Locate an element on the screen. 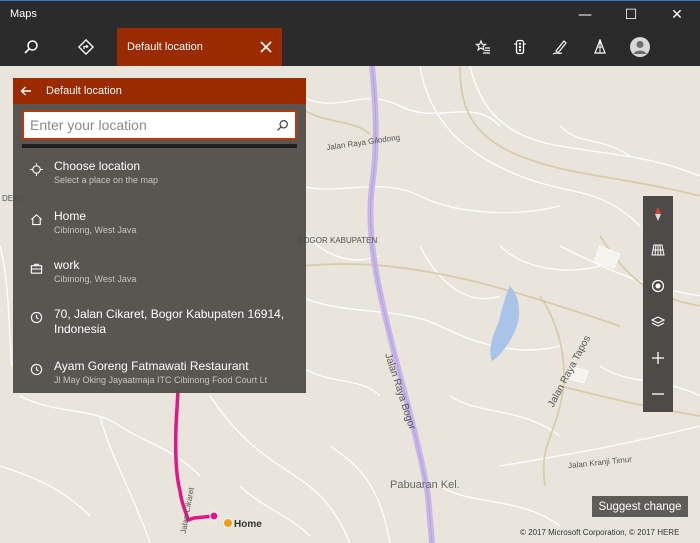 The image size is (700, 543). back-button is located at coordinates (26, 91).